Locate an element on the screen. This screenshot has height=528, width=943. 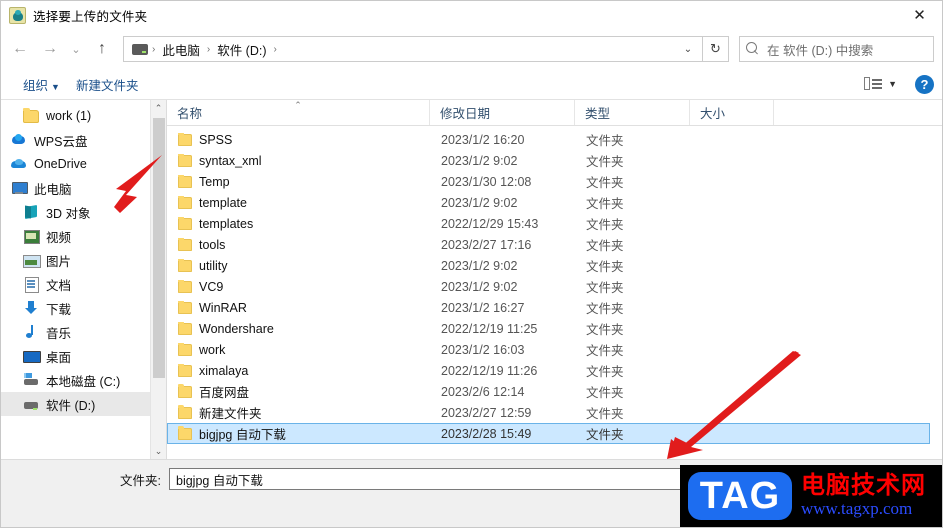
sidebar-scrollbar: ⌃ ⌄ is located at coordinates (158, 279).